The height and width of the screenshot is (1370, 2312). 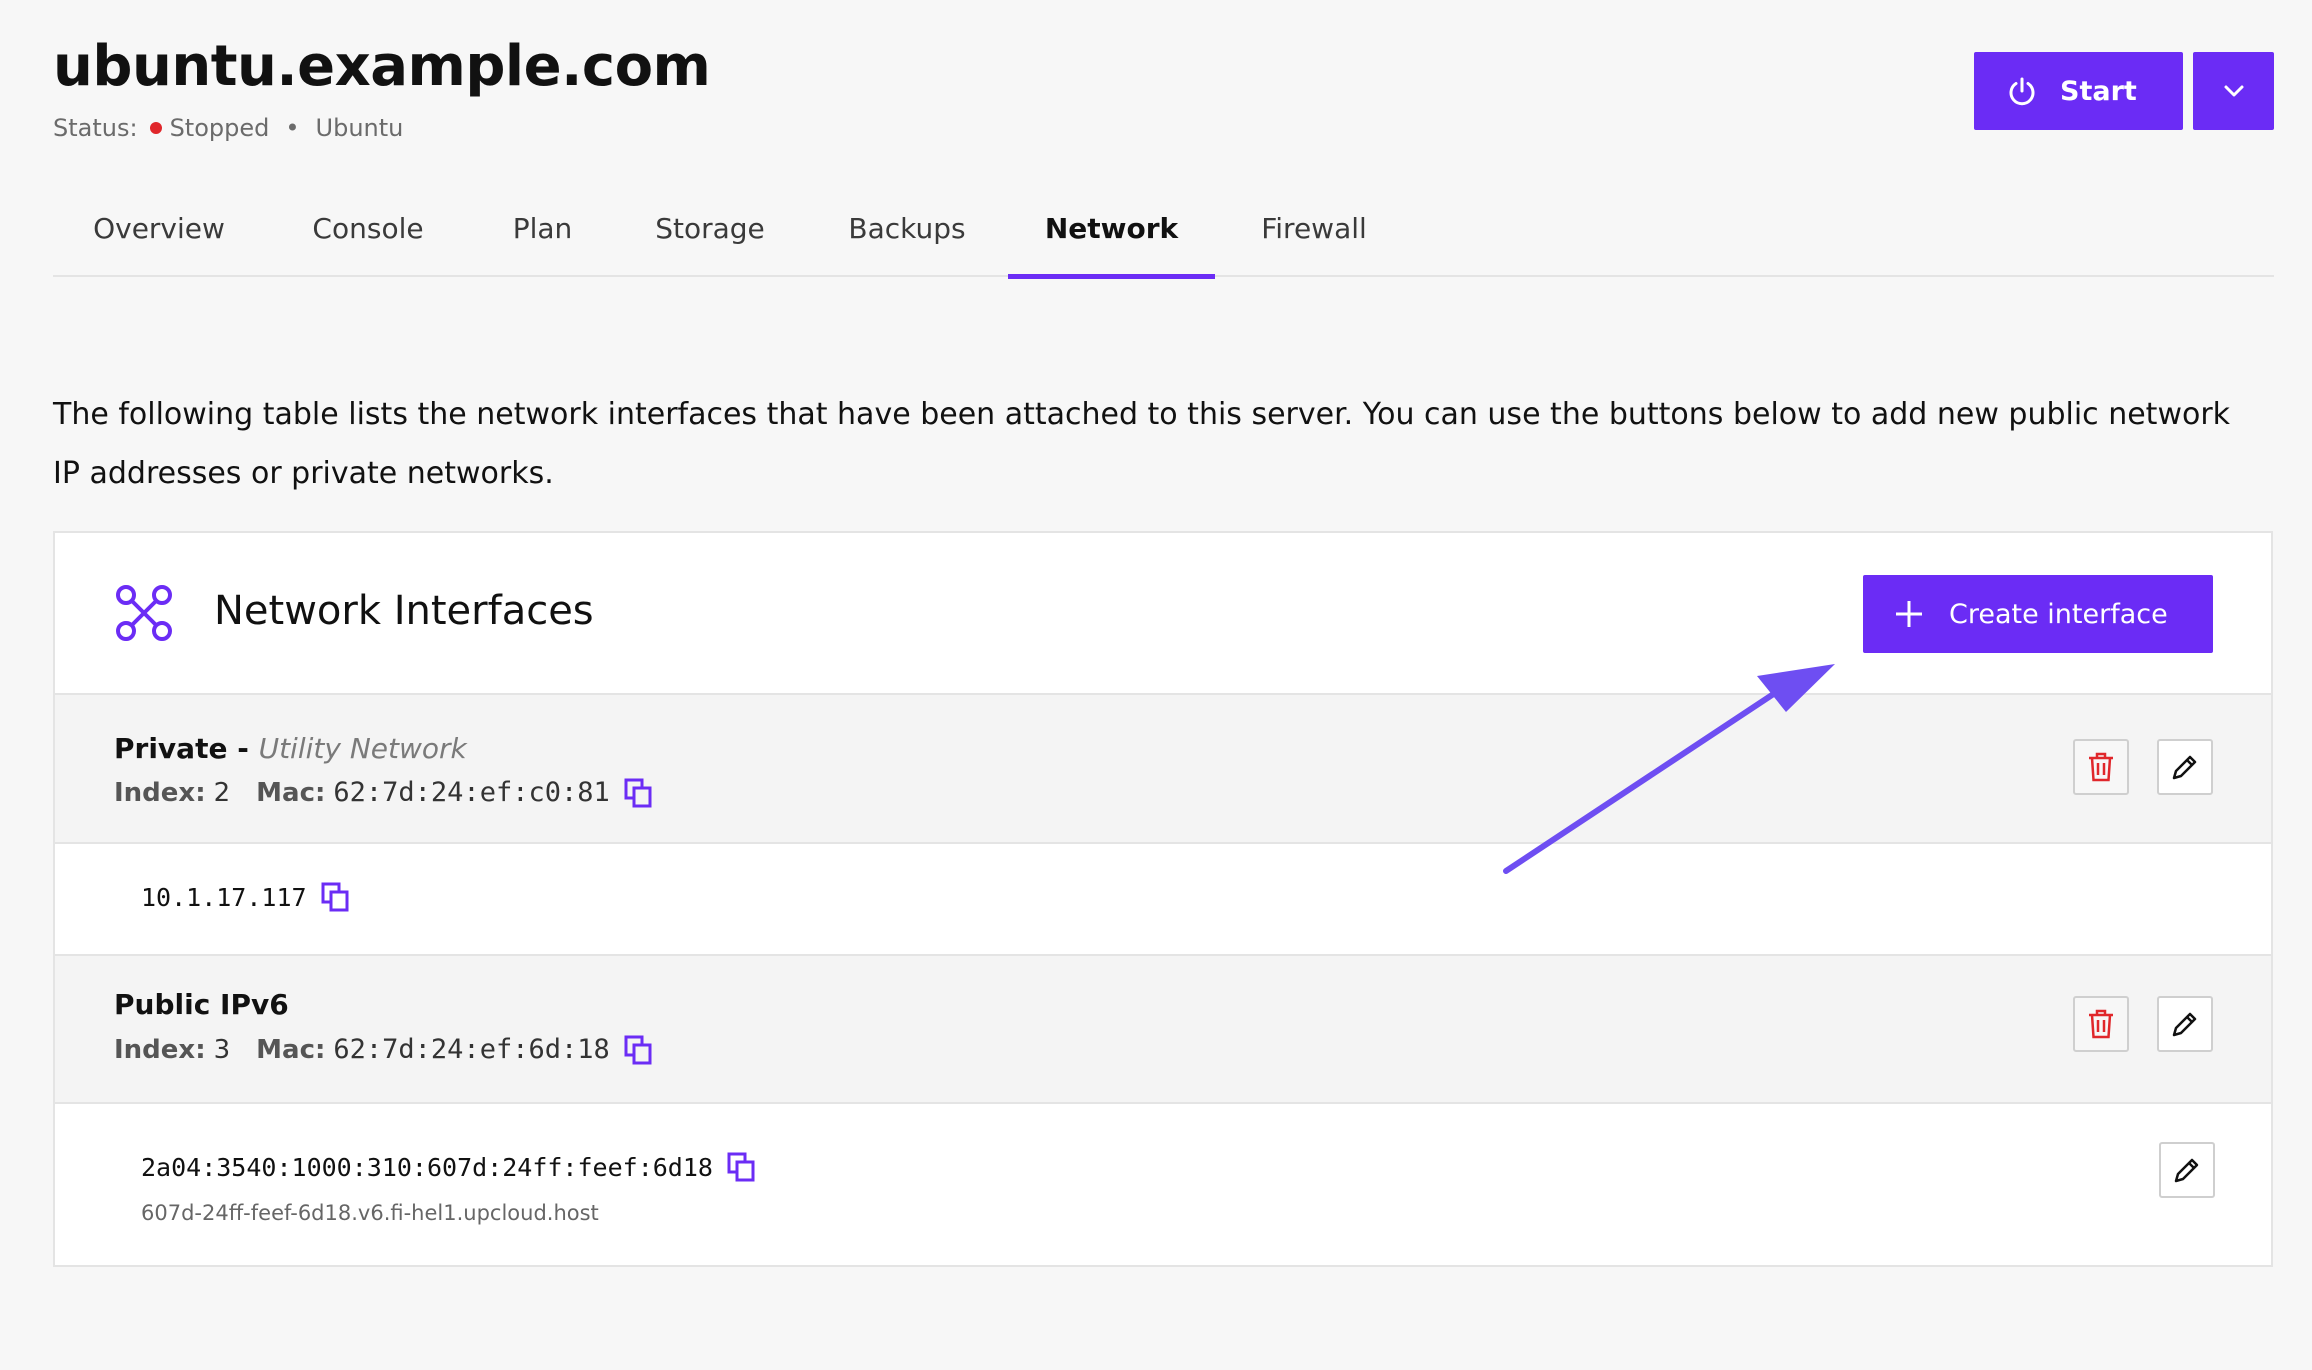 I want to click on ip-address-row: 10.1.17.117, so click(x=1163, y=900).